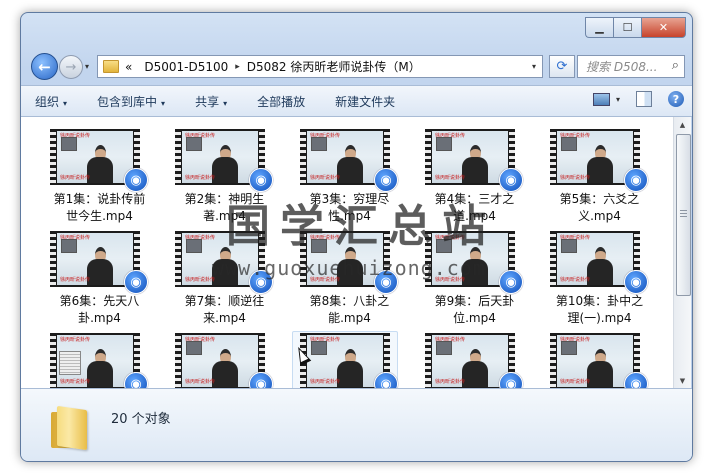  I want to click on file-name: 第6集：先天八 卦.mp4, so click(99, 310).